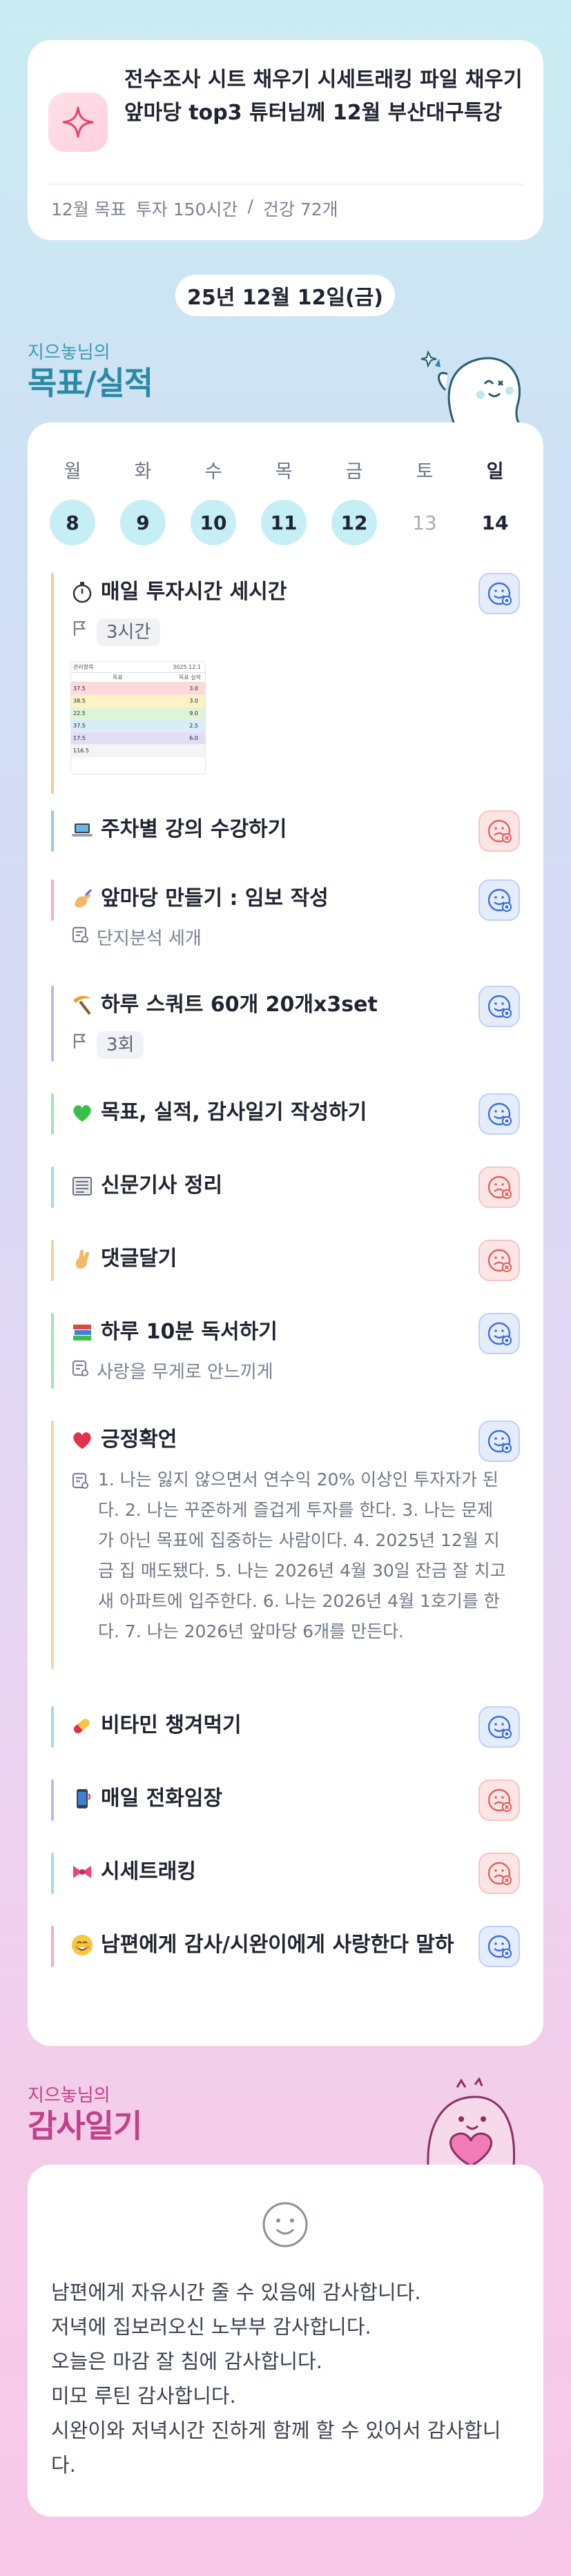 This screenshot has width=571, height=2576. What do you see at coordinates (473, 383) in the screenshot?
I see `mascot-illustration` at bounding box center [473, 383].